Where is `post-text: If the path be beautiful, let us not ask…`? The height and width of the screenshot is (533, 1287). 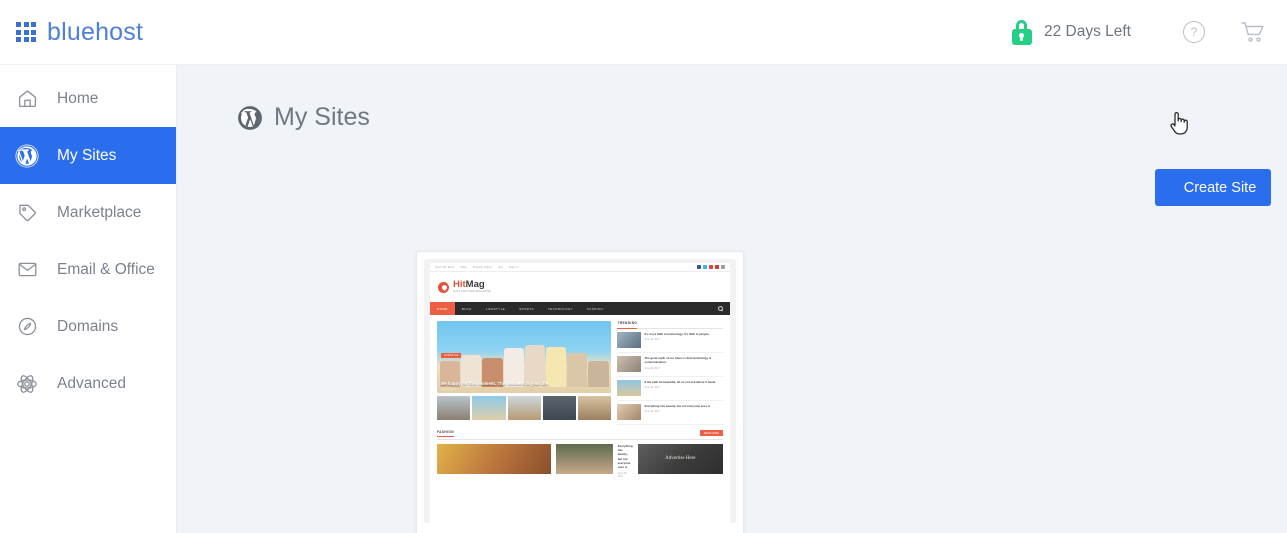 post-text: If the path be beautiful, let us not ask… is located at coordinates (683, 388).